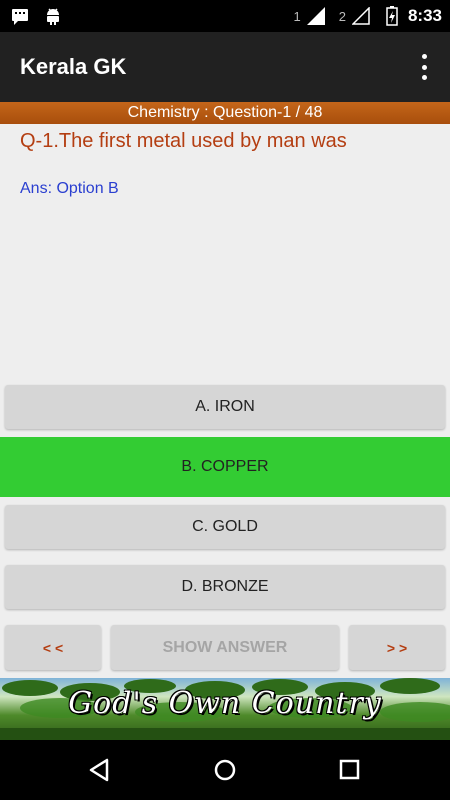 The image size is (450, 800). Describe the element at coordinates (350, 770) in the screenshot. I see `recents-icon` at that location.